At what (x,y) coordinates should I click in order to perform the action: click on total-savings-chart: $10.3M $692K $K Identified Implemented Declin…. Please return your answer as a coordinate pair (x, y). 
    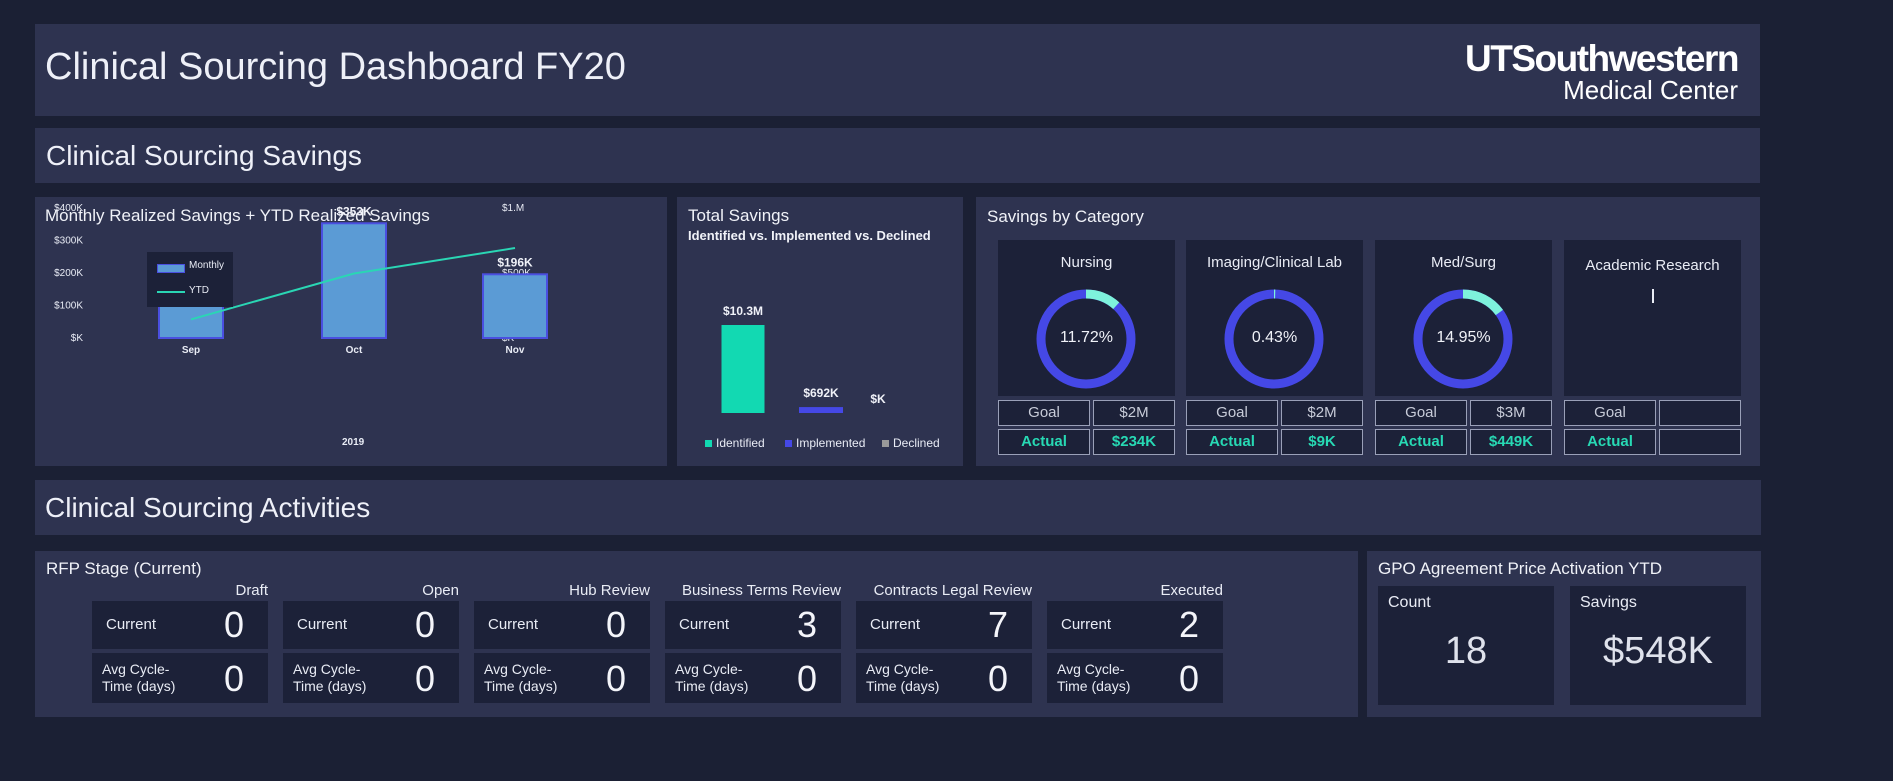
    Looking at the image, I should click on (822, 377).